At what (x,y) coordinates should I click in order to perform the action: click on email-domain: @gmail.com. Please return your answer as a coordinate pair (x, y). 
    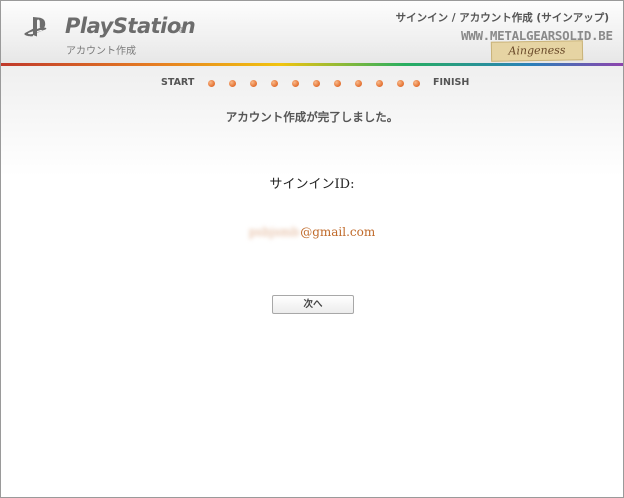
    Looking at the image, I should click on (338, 232).